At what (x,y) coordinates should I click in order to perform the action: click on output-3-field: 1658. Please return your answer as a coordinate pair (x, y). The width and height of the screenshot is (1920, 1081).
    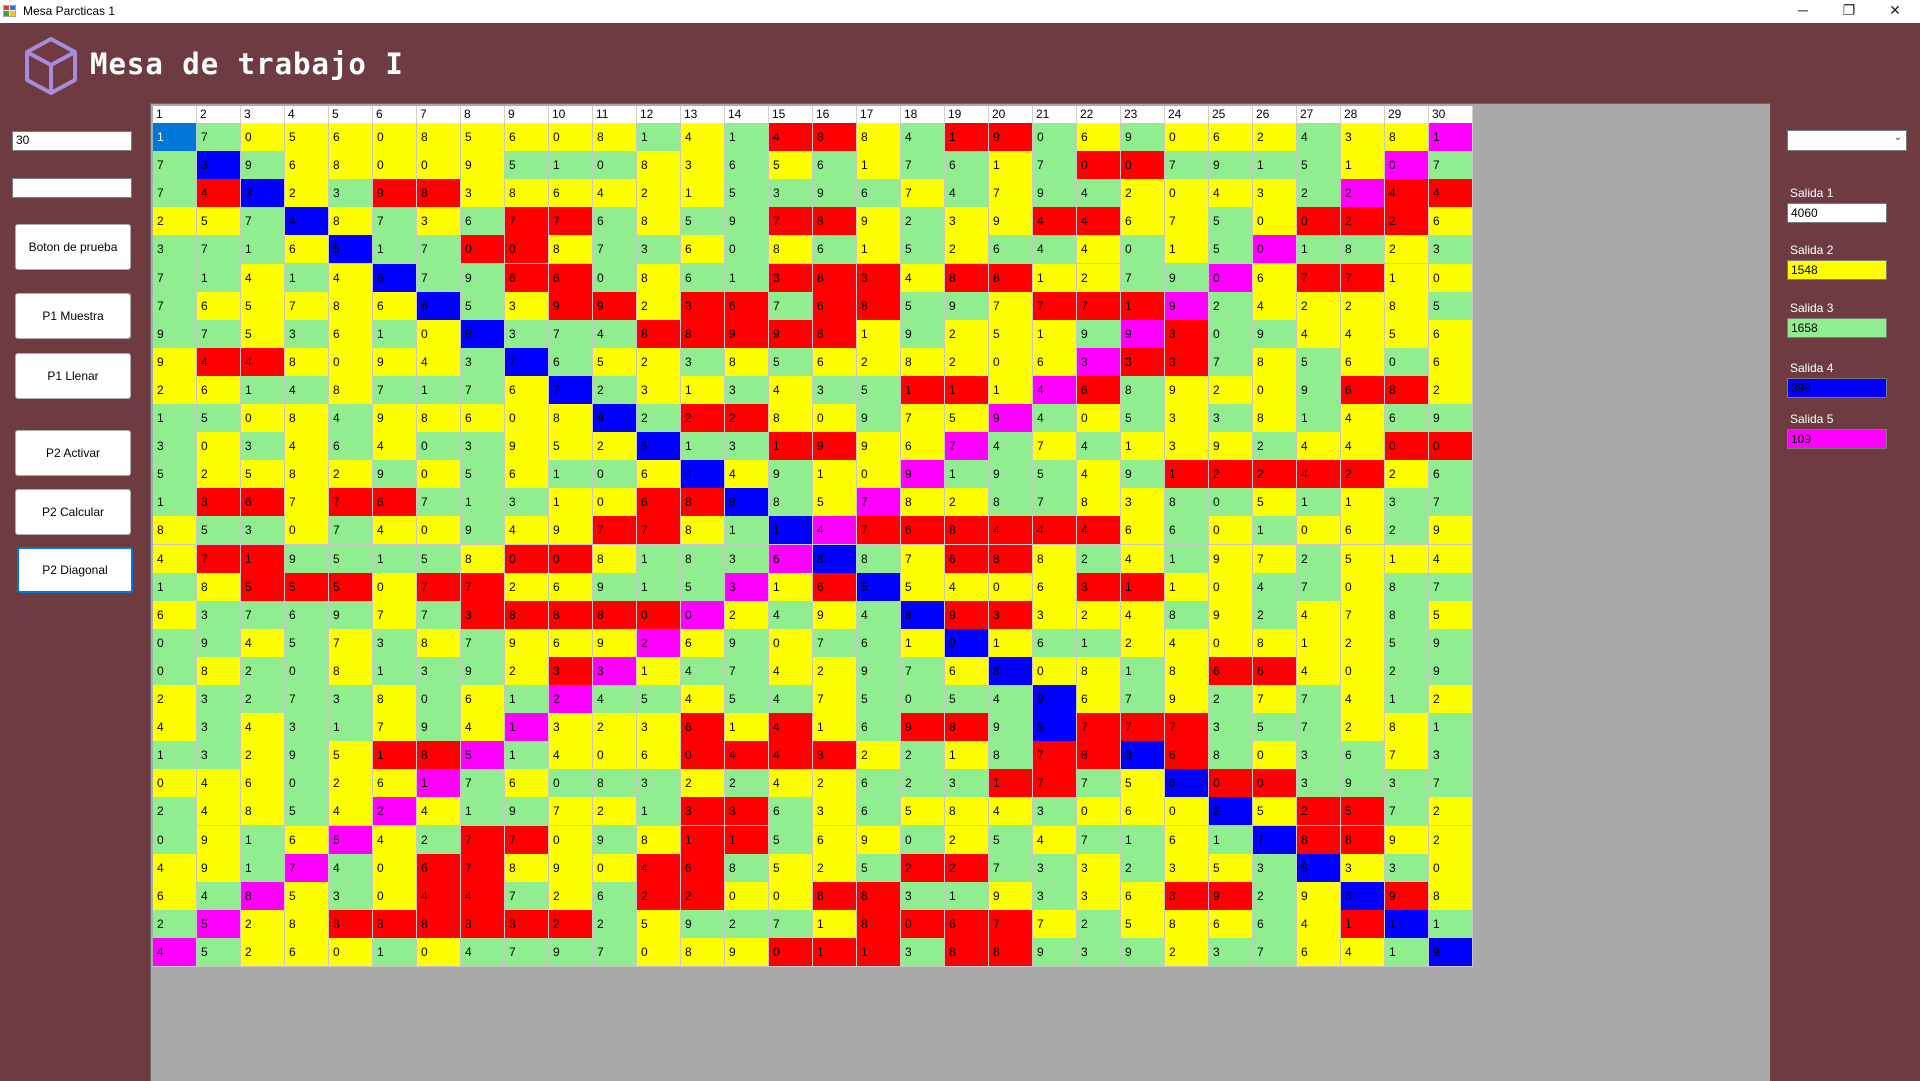
    Looking at the image, I should click on (1837, 328).